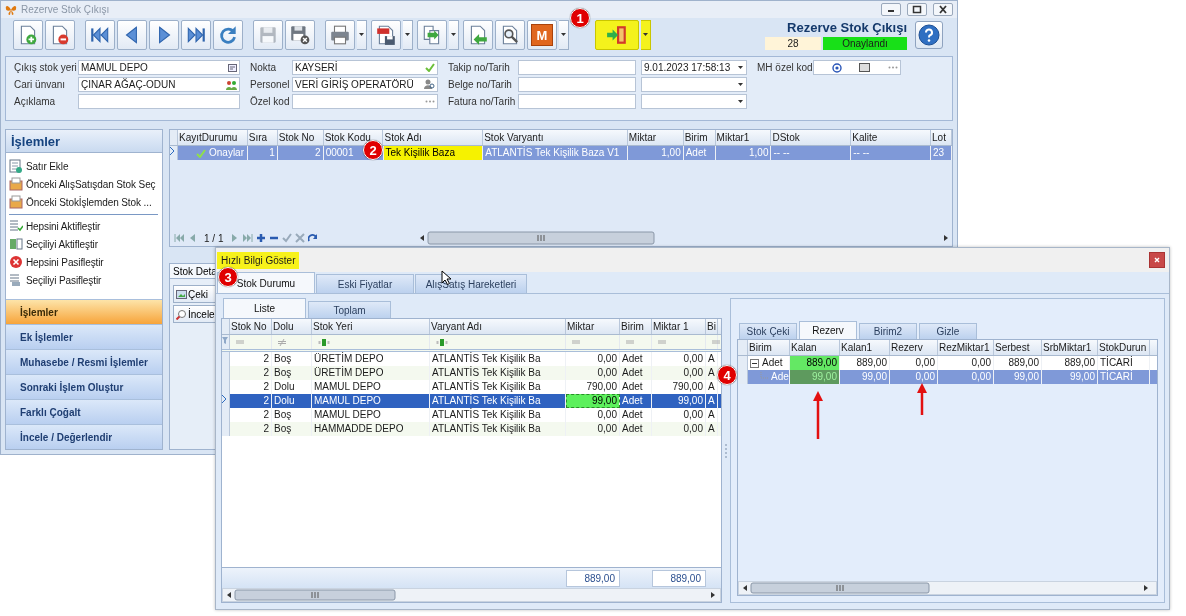  What do you see at coordinates (966, 347) in the screenshot?
I see `column-header: RezMiktar1` at bounding box center [966, 347].